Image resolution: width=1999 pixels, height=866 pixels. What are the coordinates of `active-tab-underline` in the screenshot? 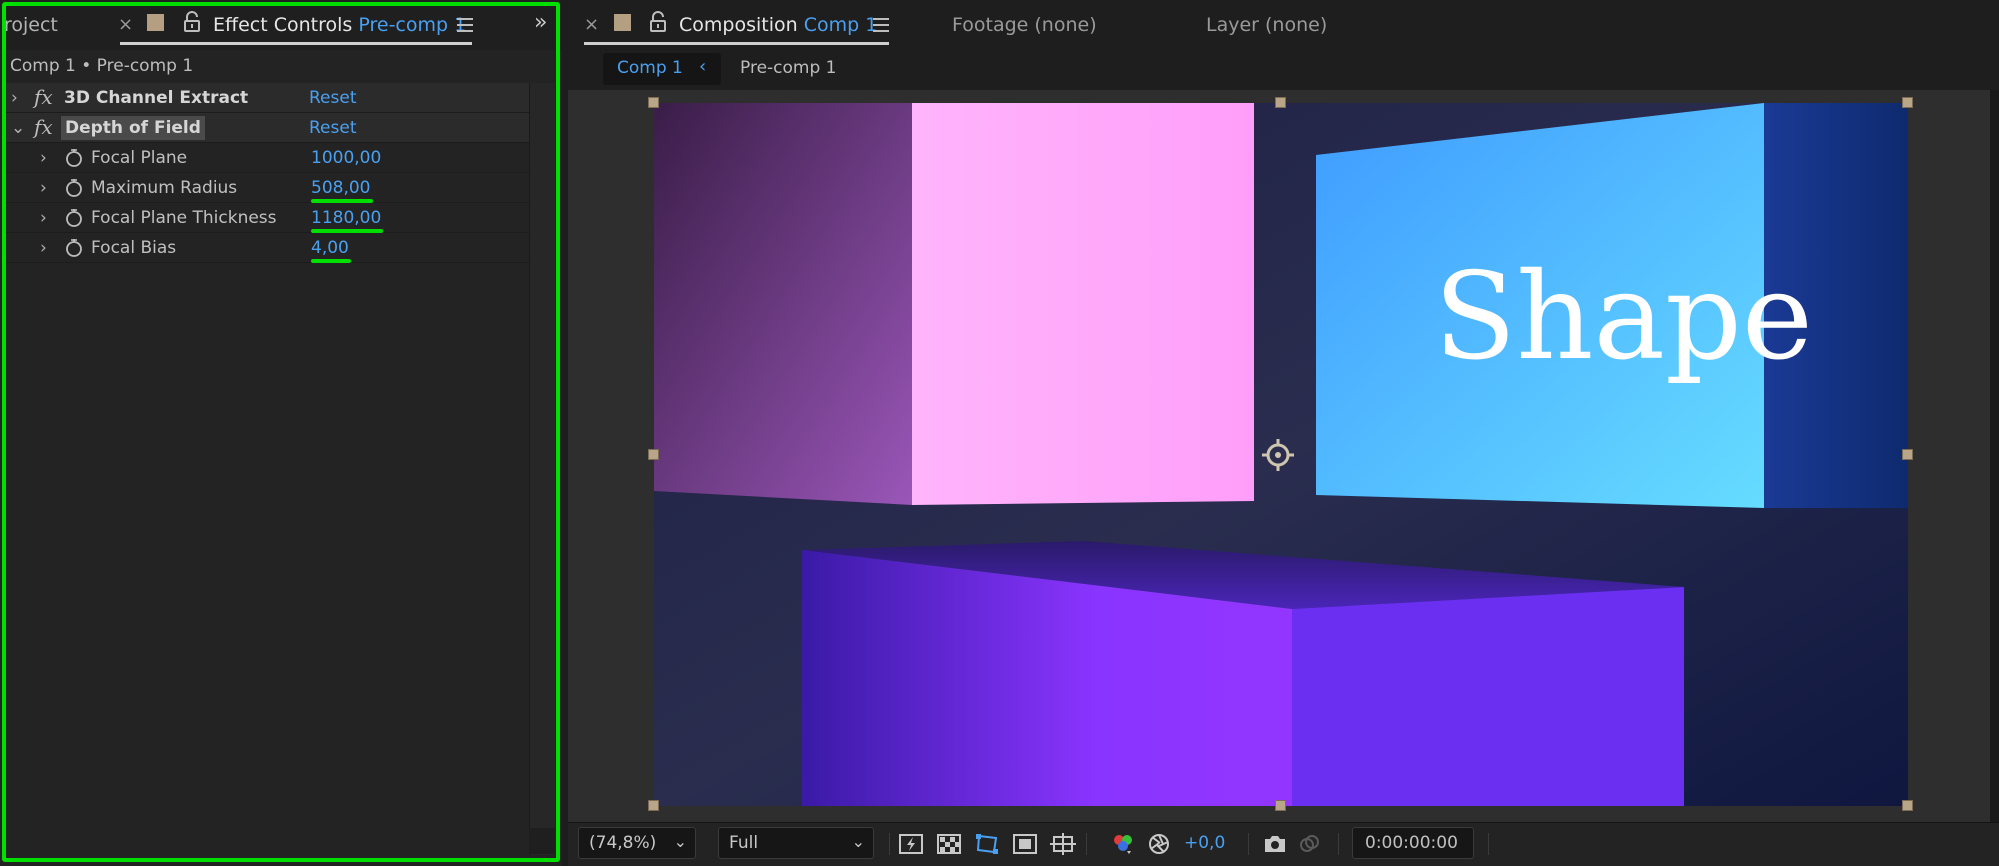 It's located at (736, 43).